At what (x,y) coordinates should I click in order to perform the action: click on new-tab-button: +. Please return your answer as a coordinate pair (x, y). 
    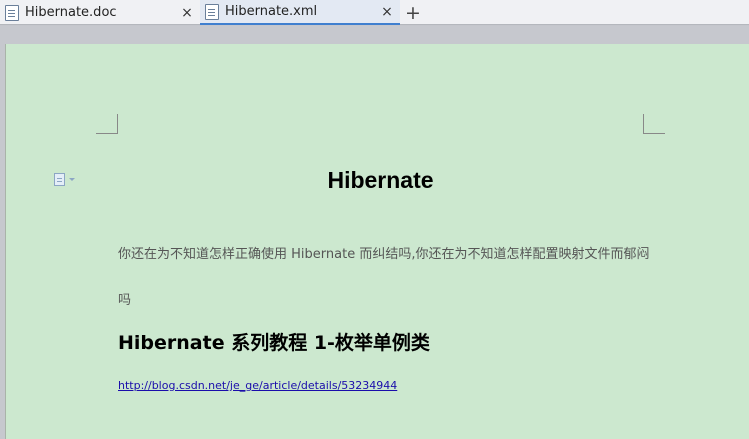
    Looking at the image, I should click on (413, 12).